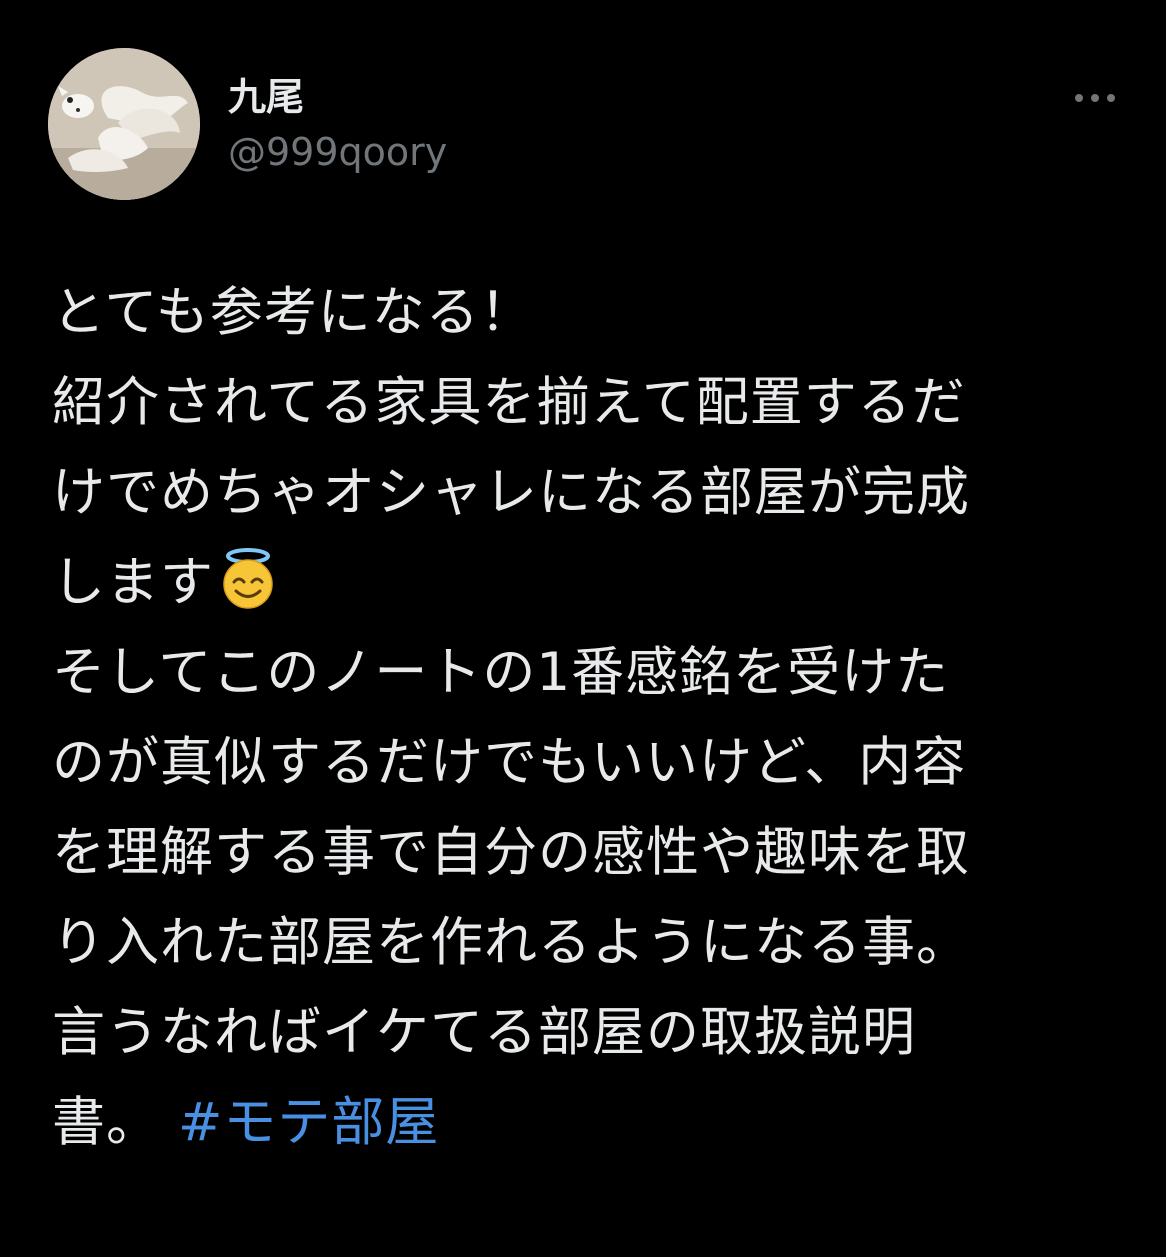 Image resolution: width=1166 pixels, height=1257 pixels. I want to click on tweet-line-with-hashtag: 書。 #モテ部屋, so click(587, 1123).